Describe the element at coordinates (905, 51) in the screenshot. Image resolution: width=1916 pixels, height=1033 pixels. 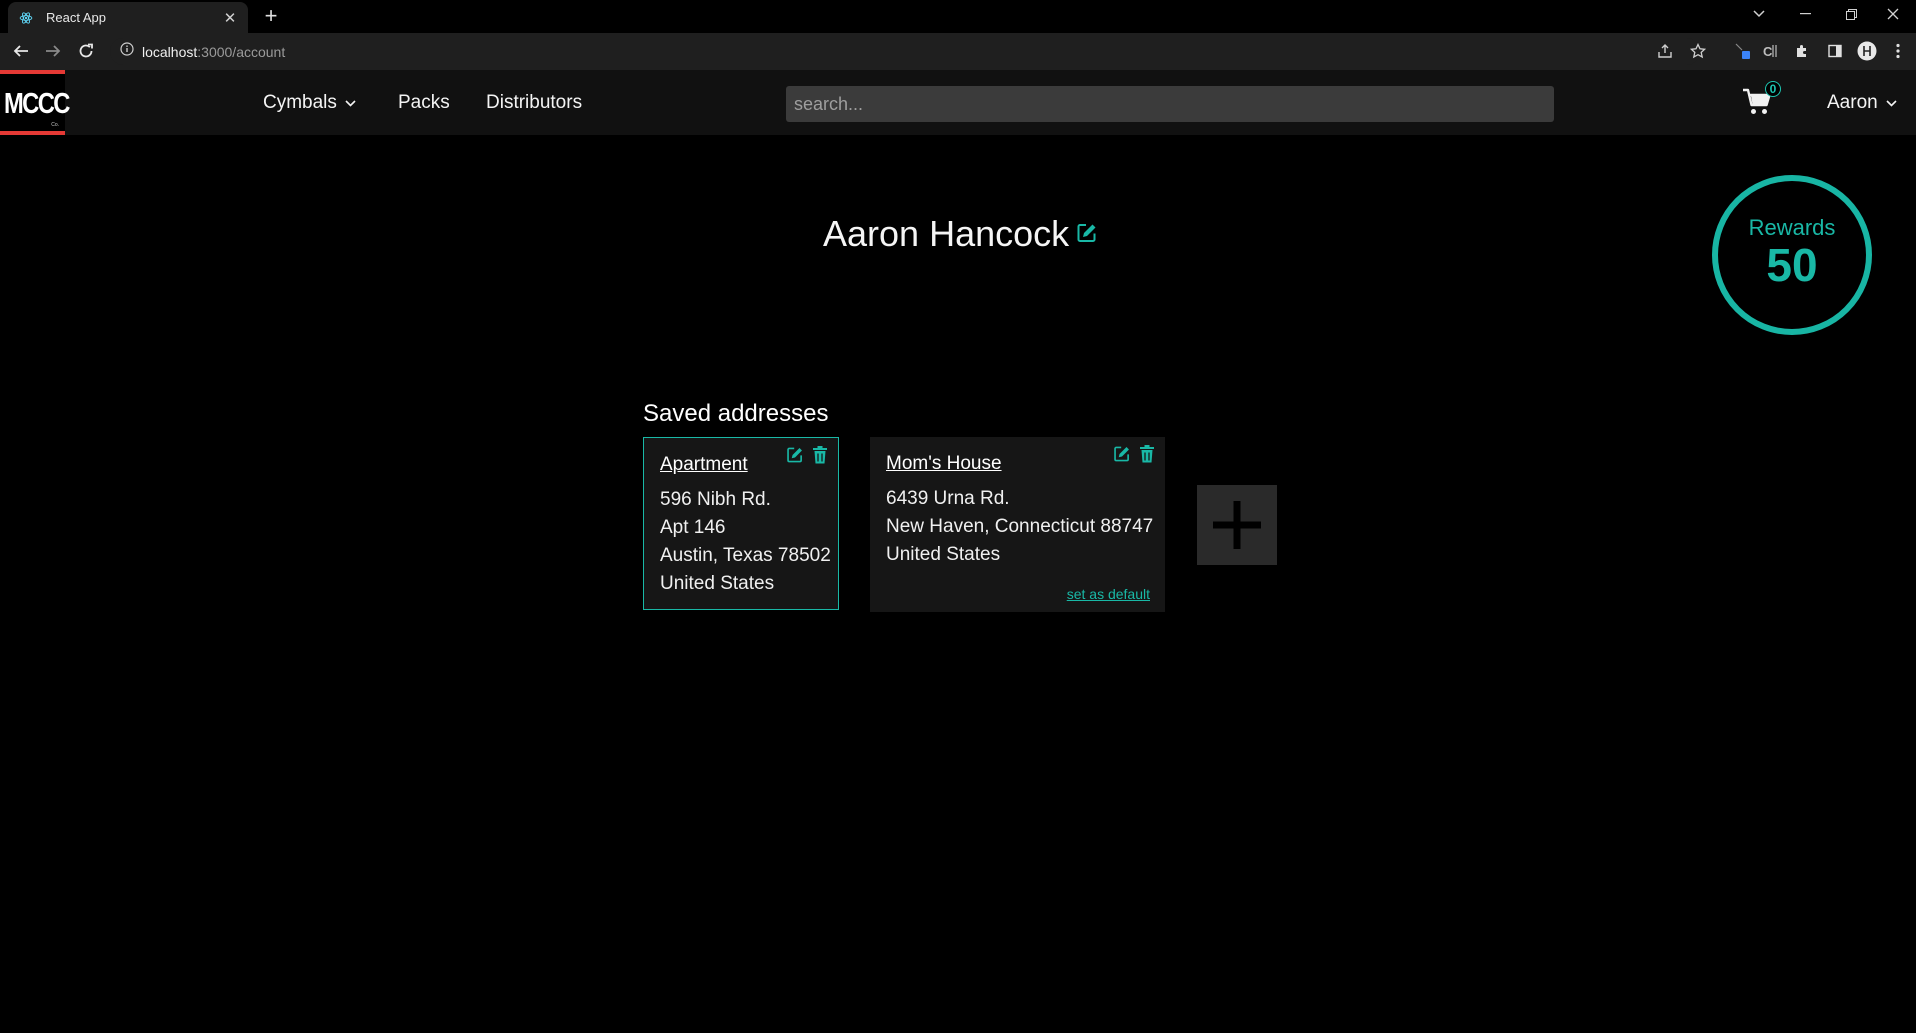
I see `address-bar: localhost:3000/account` at that location.